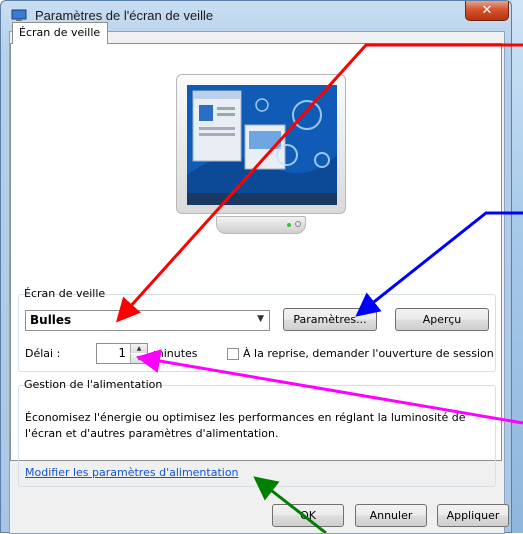 The width and height of the screenshot is (523, 534). What do you see at coordinates (289, 225) in the screenshot?
I see `power-led-icon` at bounding box center [289, 225].